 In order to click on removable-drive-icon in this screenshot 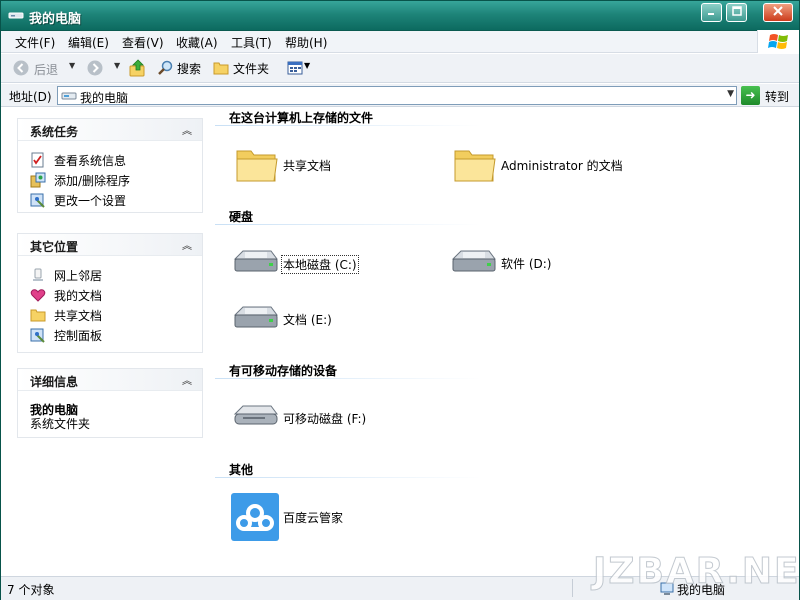, I will do `click(255, 415)`.